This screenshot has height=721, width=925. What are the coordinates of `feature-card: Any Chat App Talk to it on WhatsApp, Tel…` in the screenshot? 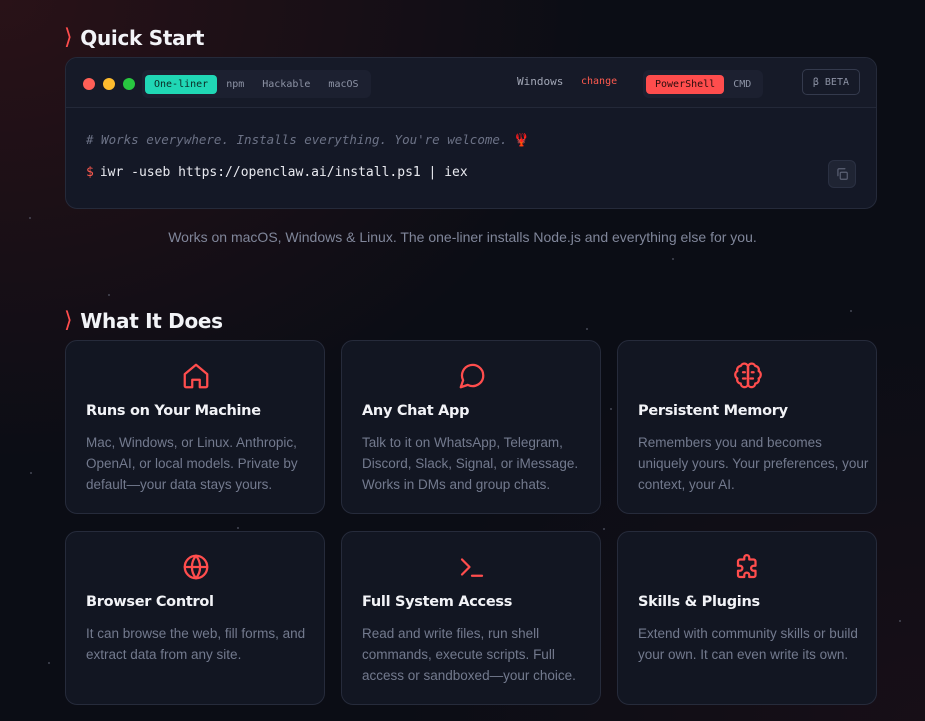 It's located at (471, 427).